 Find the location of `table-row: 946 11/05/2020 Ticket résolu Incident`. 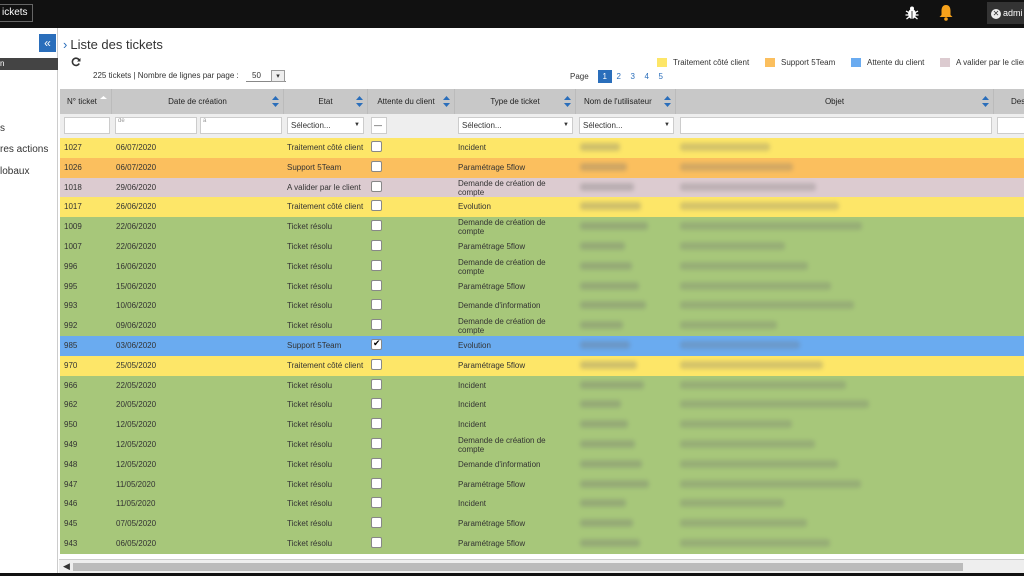

table-row: 946 11/05/2020 Ticket résolu Incident is located at coordinates (542, 504).